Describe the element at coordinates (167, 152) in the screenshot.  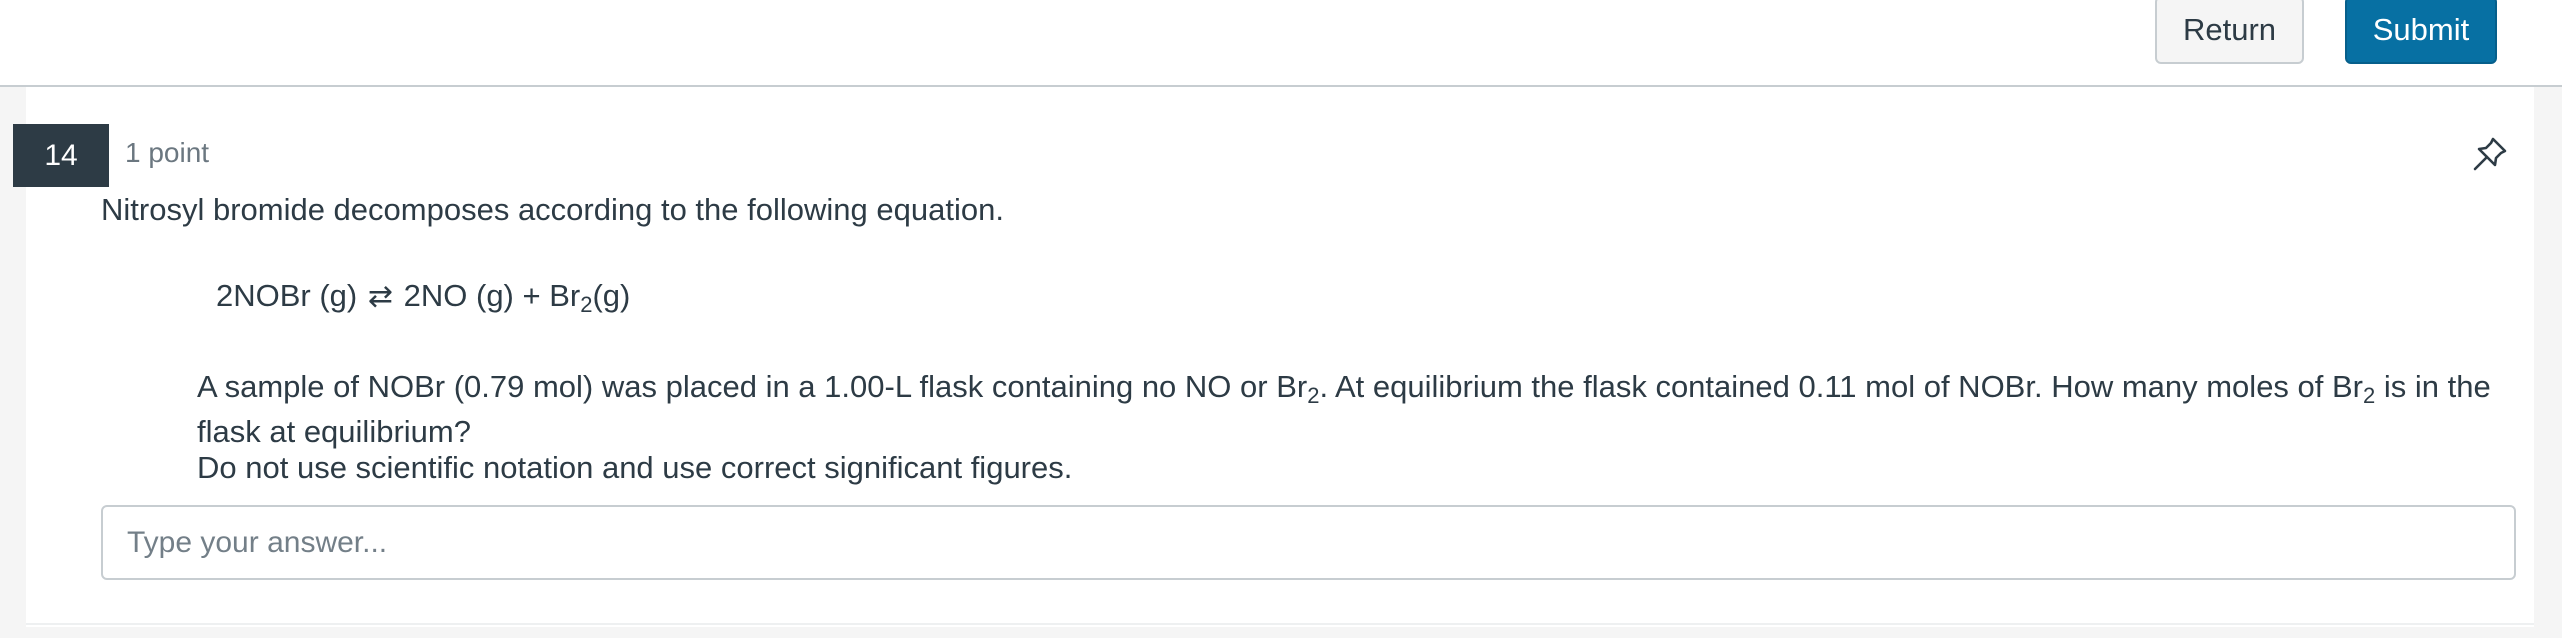
I see `question-points: 1 point` at that location.